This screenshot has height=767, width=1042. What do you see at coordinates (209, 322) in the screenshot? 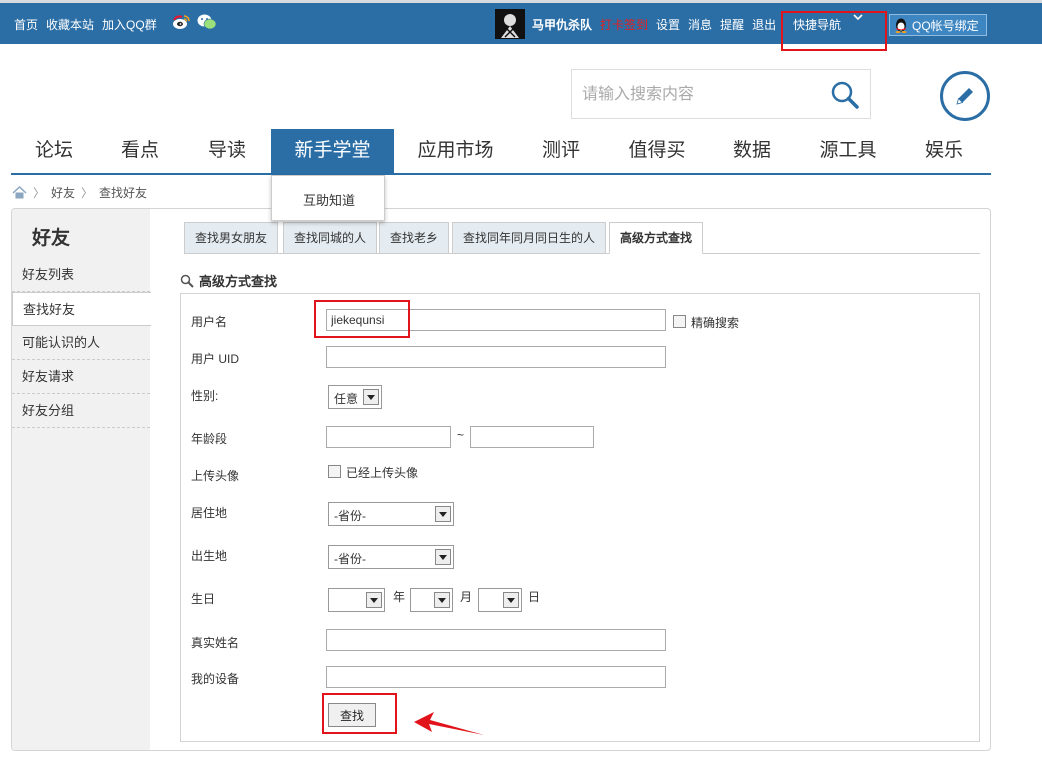
I see `username-label: 用户名` at bounding box center [209, 322].